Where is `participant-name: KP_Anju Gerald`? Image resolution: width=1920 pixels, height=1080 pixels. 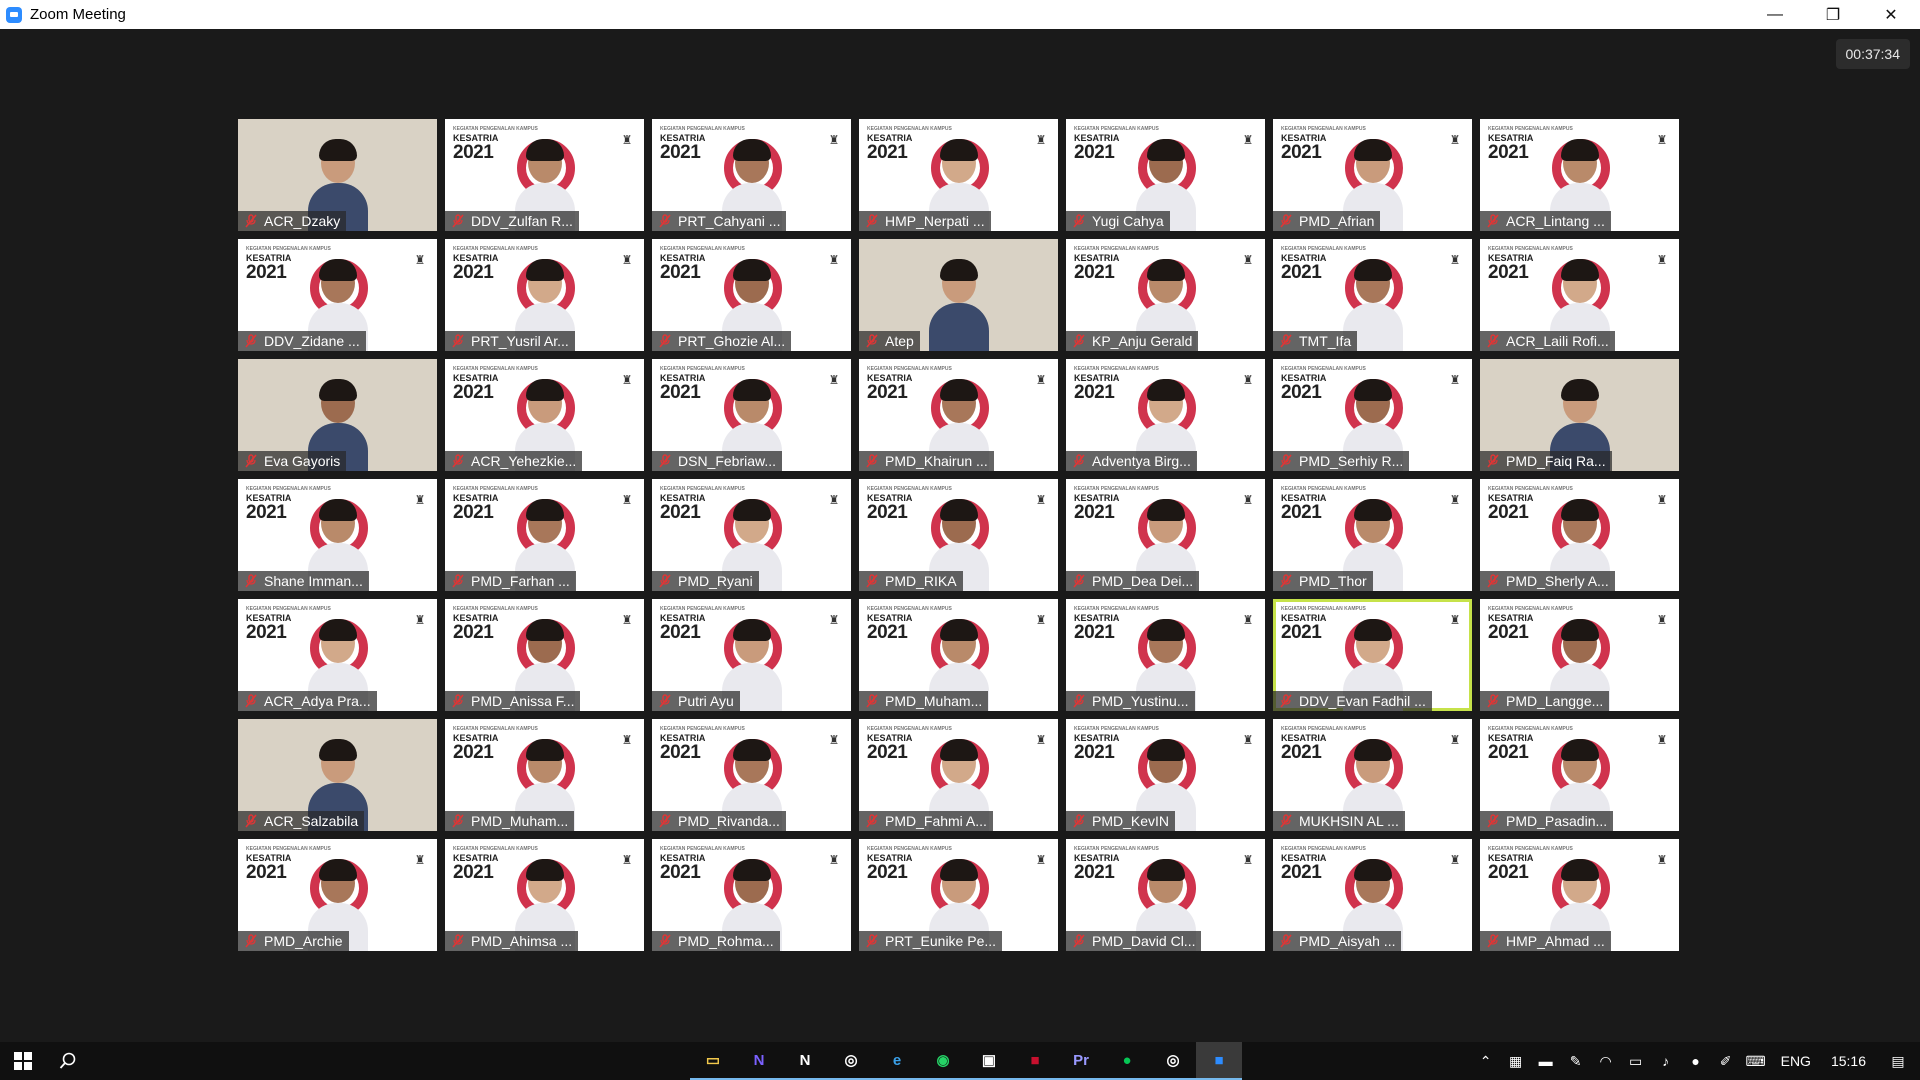 participant-name: KP_Anju Gerald is located at coordinates (1142, 341).